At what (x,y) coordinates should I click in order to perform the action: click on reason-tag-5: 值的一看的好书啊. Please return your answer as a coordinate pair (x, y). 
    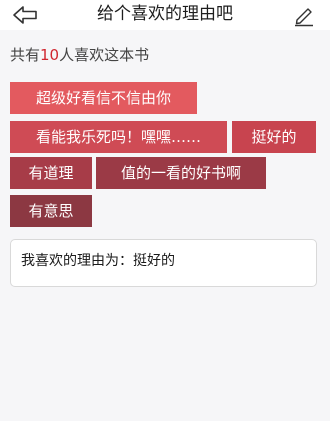
    Looking at the image, I should click on (181, 173).